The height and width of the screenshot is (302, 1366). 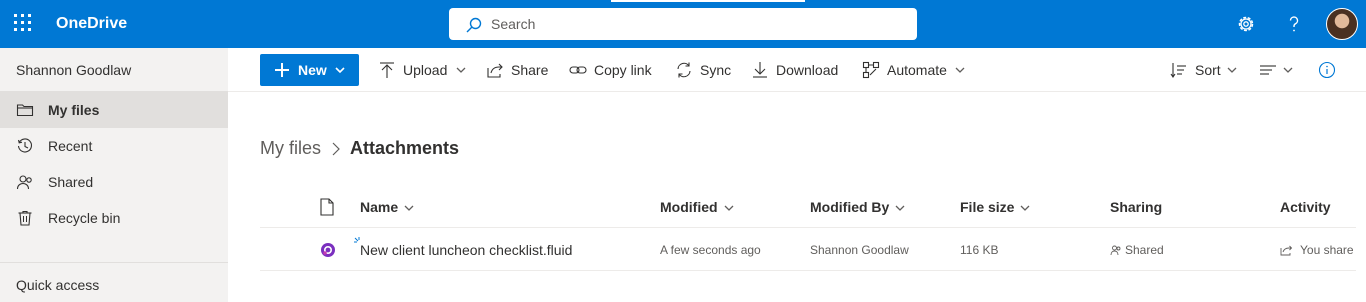 I want to click on quick-access-heading: Quick access, so click(x=58, y=285).